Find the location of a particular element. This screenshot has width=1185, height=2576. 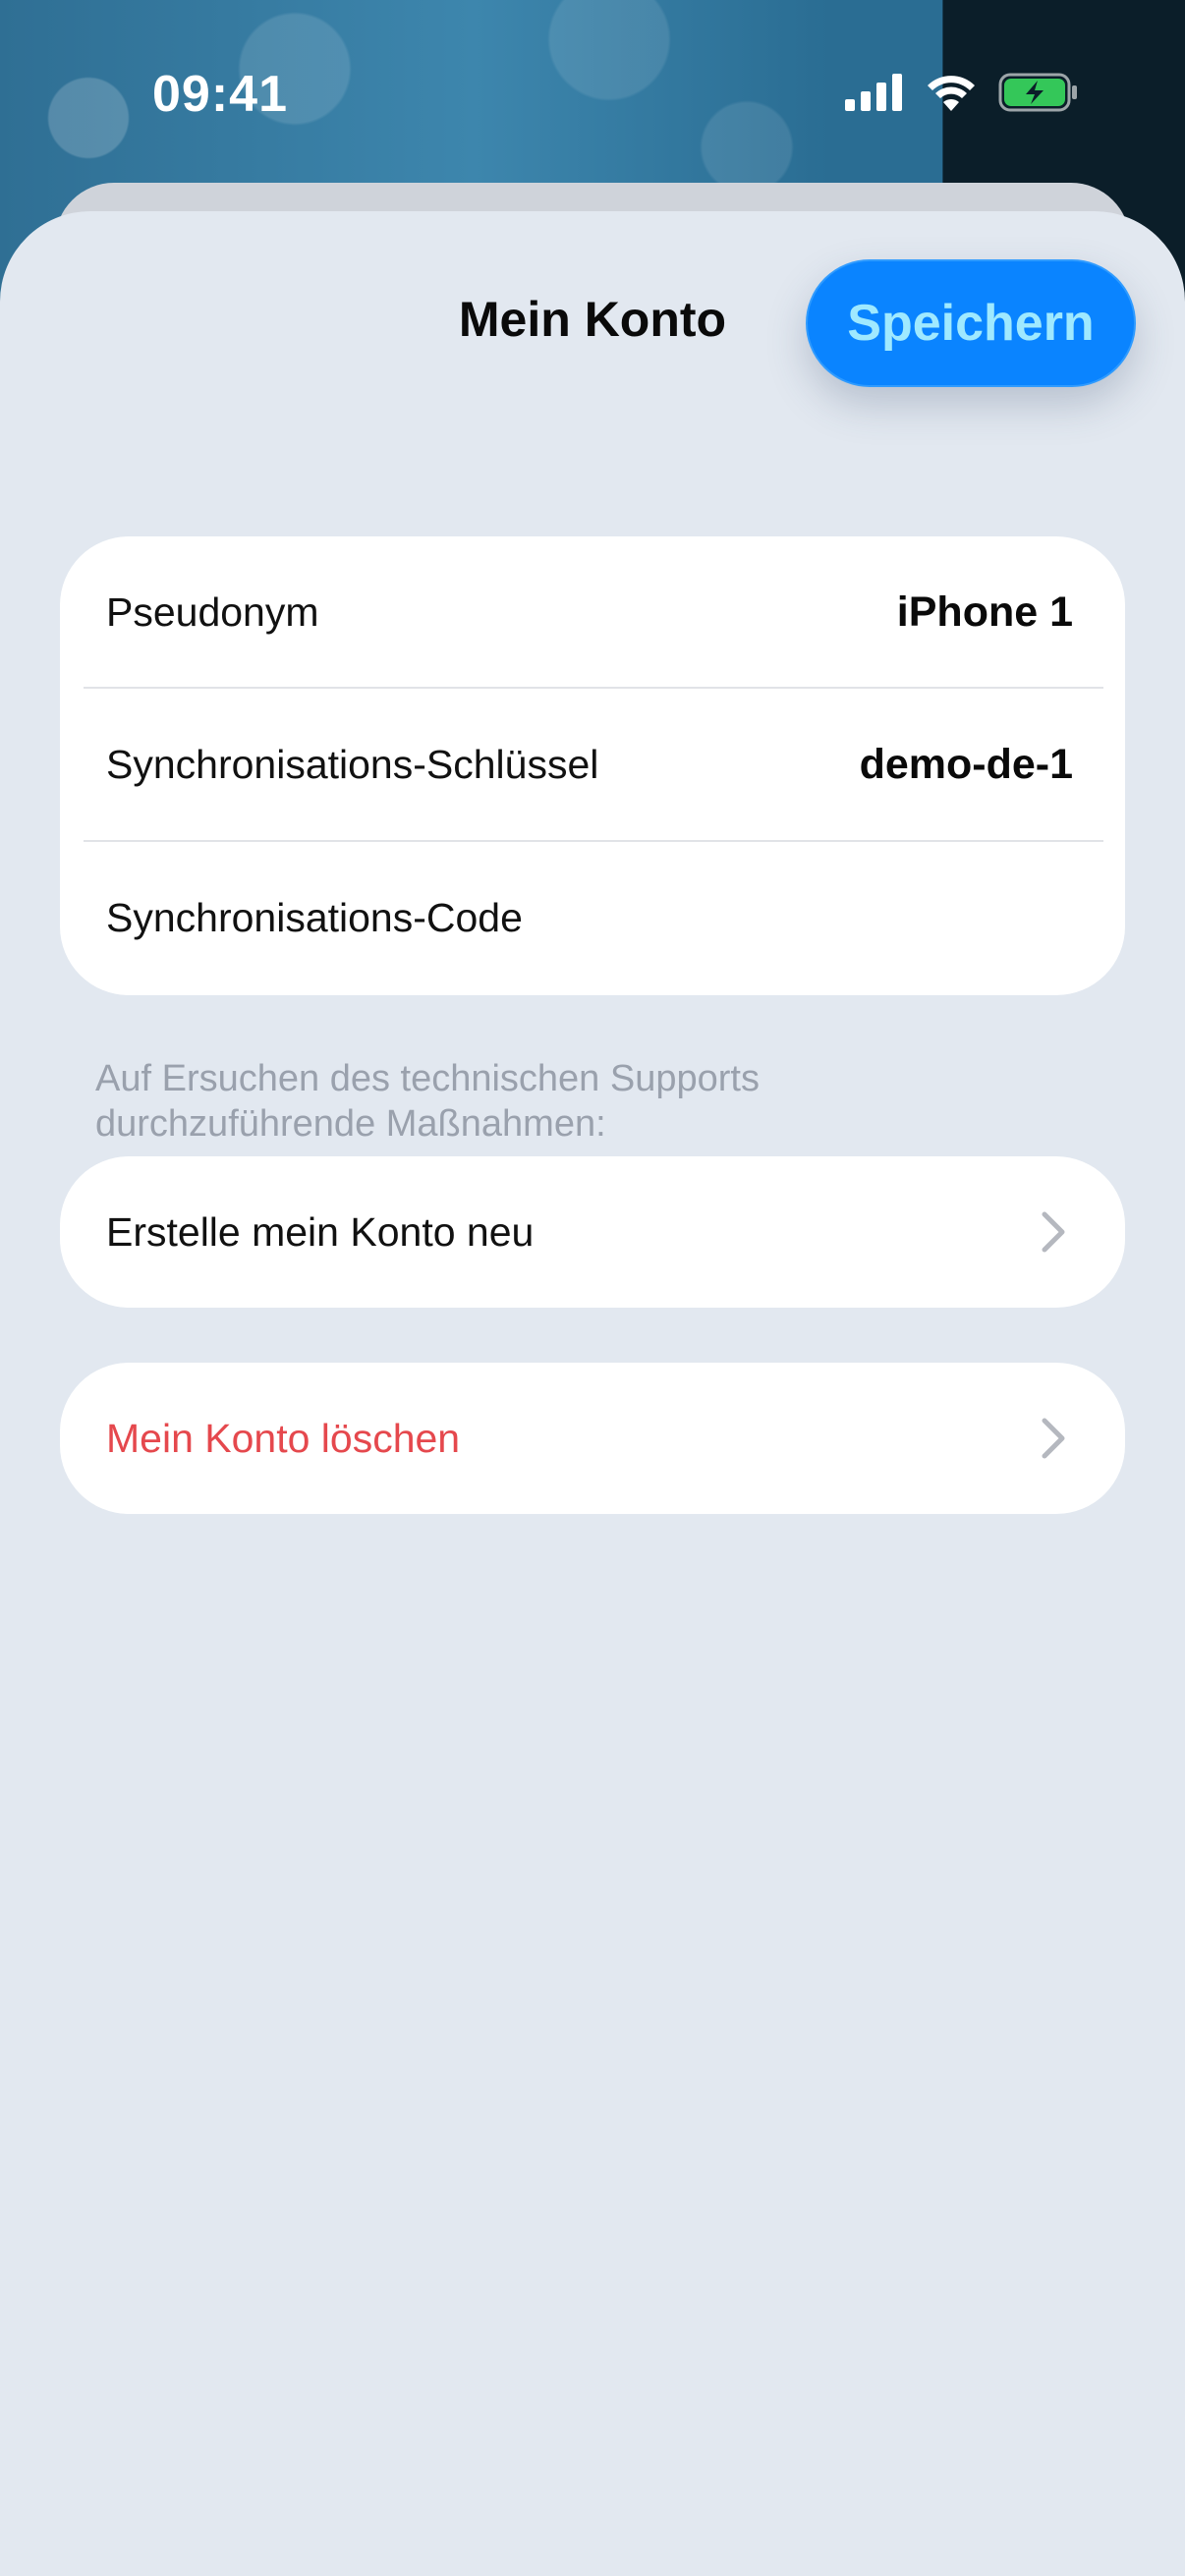

sync-code-label: Synchronisations-Code is located at coordinates (315, 917).